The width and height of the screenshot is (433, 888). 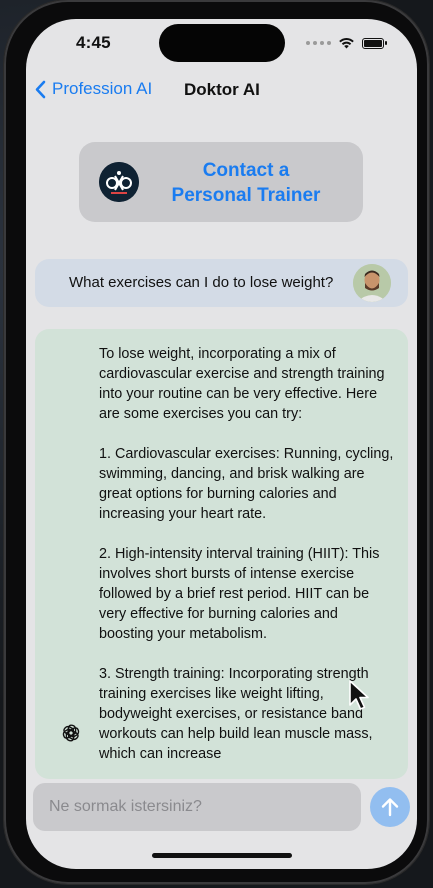 I want to click on message-input, so click(x=197, y=807).